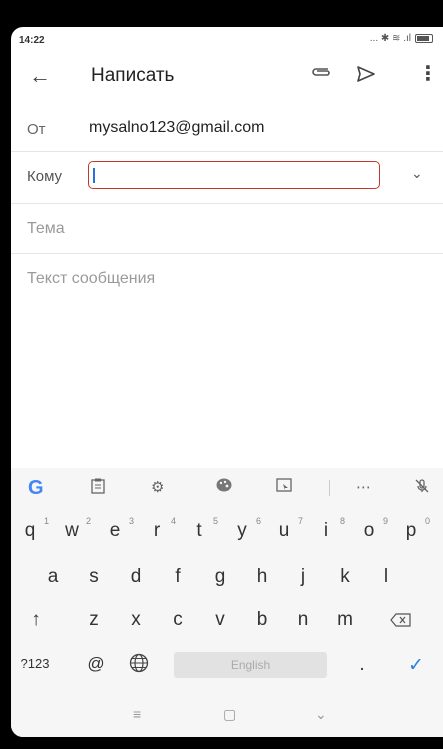 The height and width of the screenshot is (749, 443). Describe the element at coordinates (328, 529) in the screenshot. I see `key-i: i8` at that location.